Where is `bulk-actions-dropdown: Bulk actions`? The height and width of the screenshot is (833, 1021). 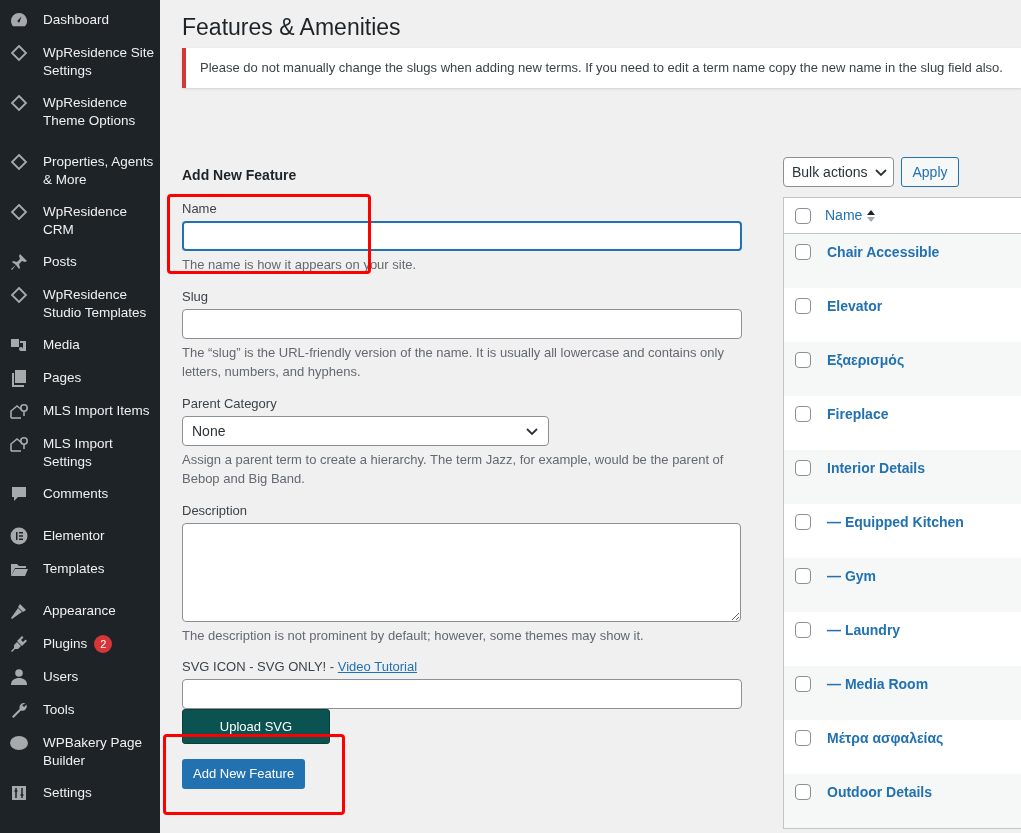
bulk-actions-dropdown: Bulk actions is located at coordinates (839, 172).